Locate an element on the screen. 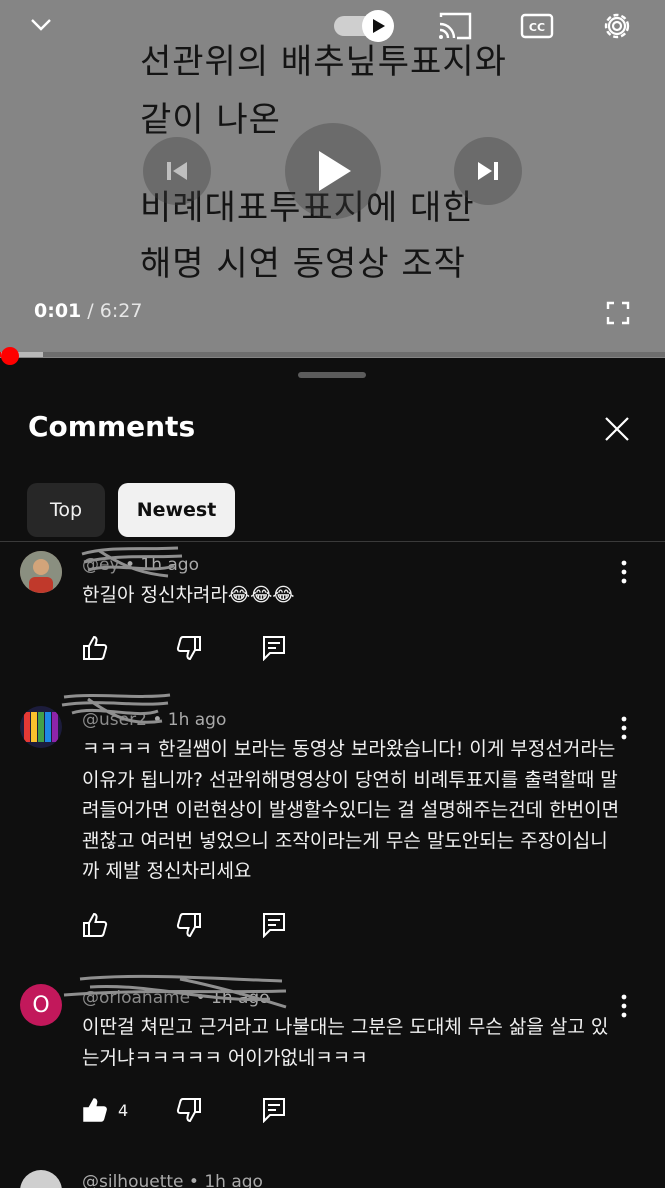 The width and height of the screenshot is (665, 1188). play-icon is located at coordinates (335, 171).